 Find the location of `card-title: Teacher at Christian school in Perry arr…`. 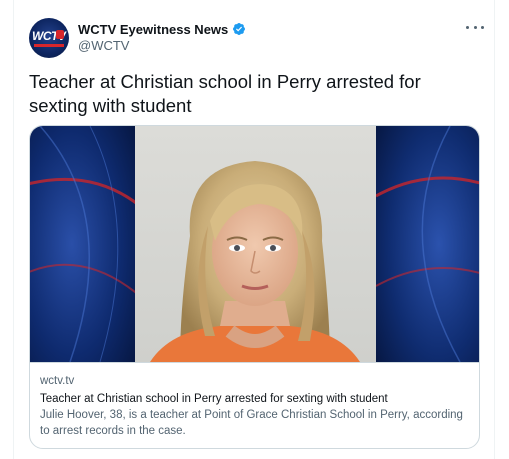

card-title: Teacher at Christian school in Perry arr… is located at coordinates (214, 399).